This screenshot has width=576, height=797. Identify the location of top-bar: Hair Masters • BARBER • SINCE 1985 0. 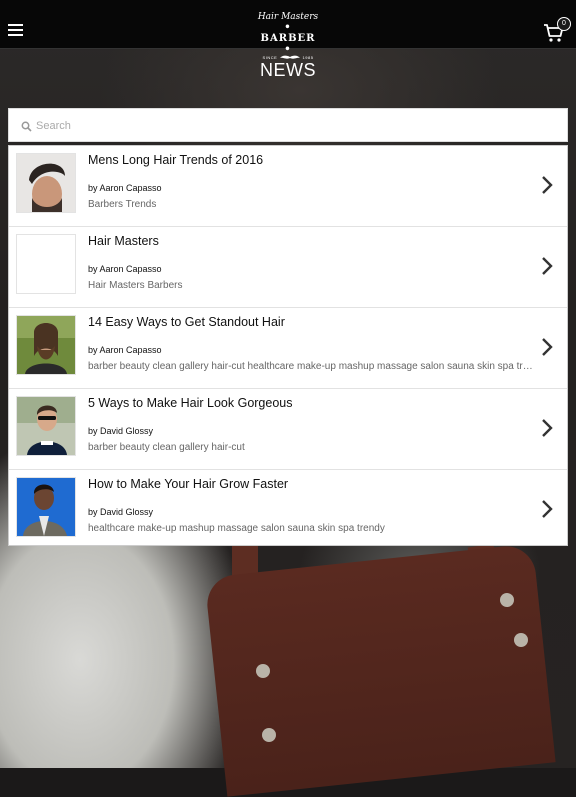
(288, 30).